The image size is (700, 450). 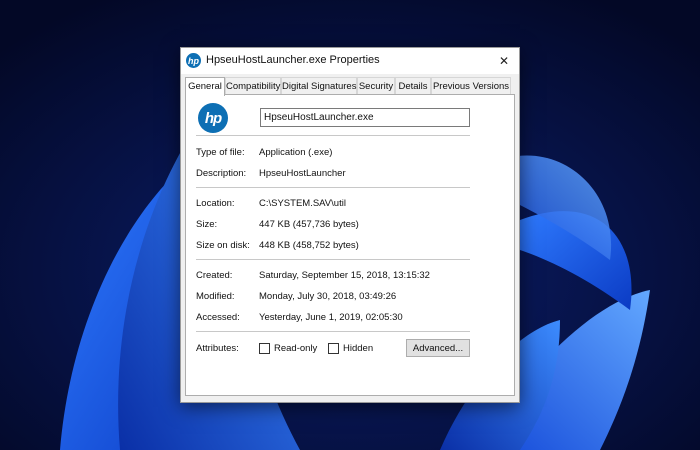 I want to click on hidden-label: Hidden, so click(x=358, y=348).